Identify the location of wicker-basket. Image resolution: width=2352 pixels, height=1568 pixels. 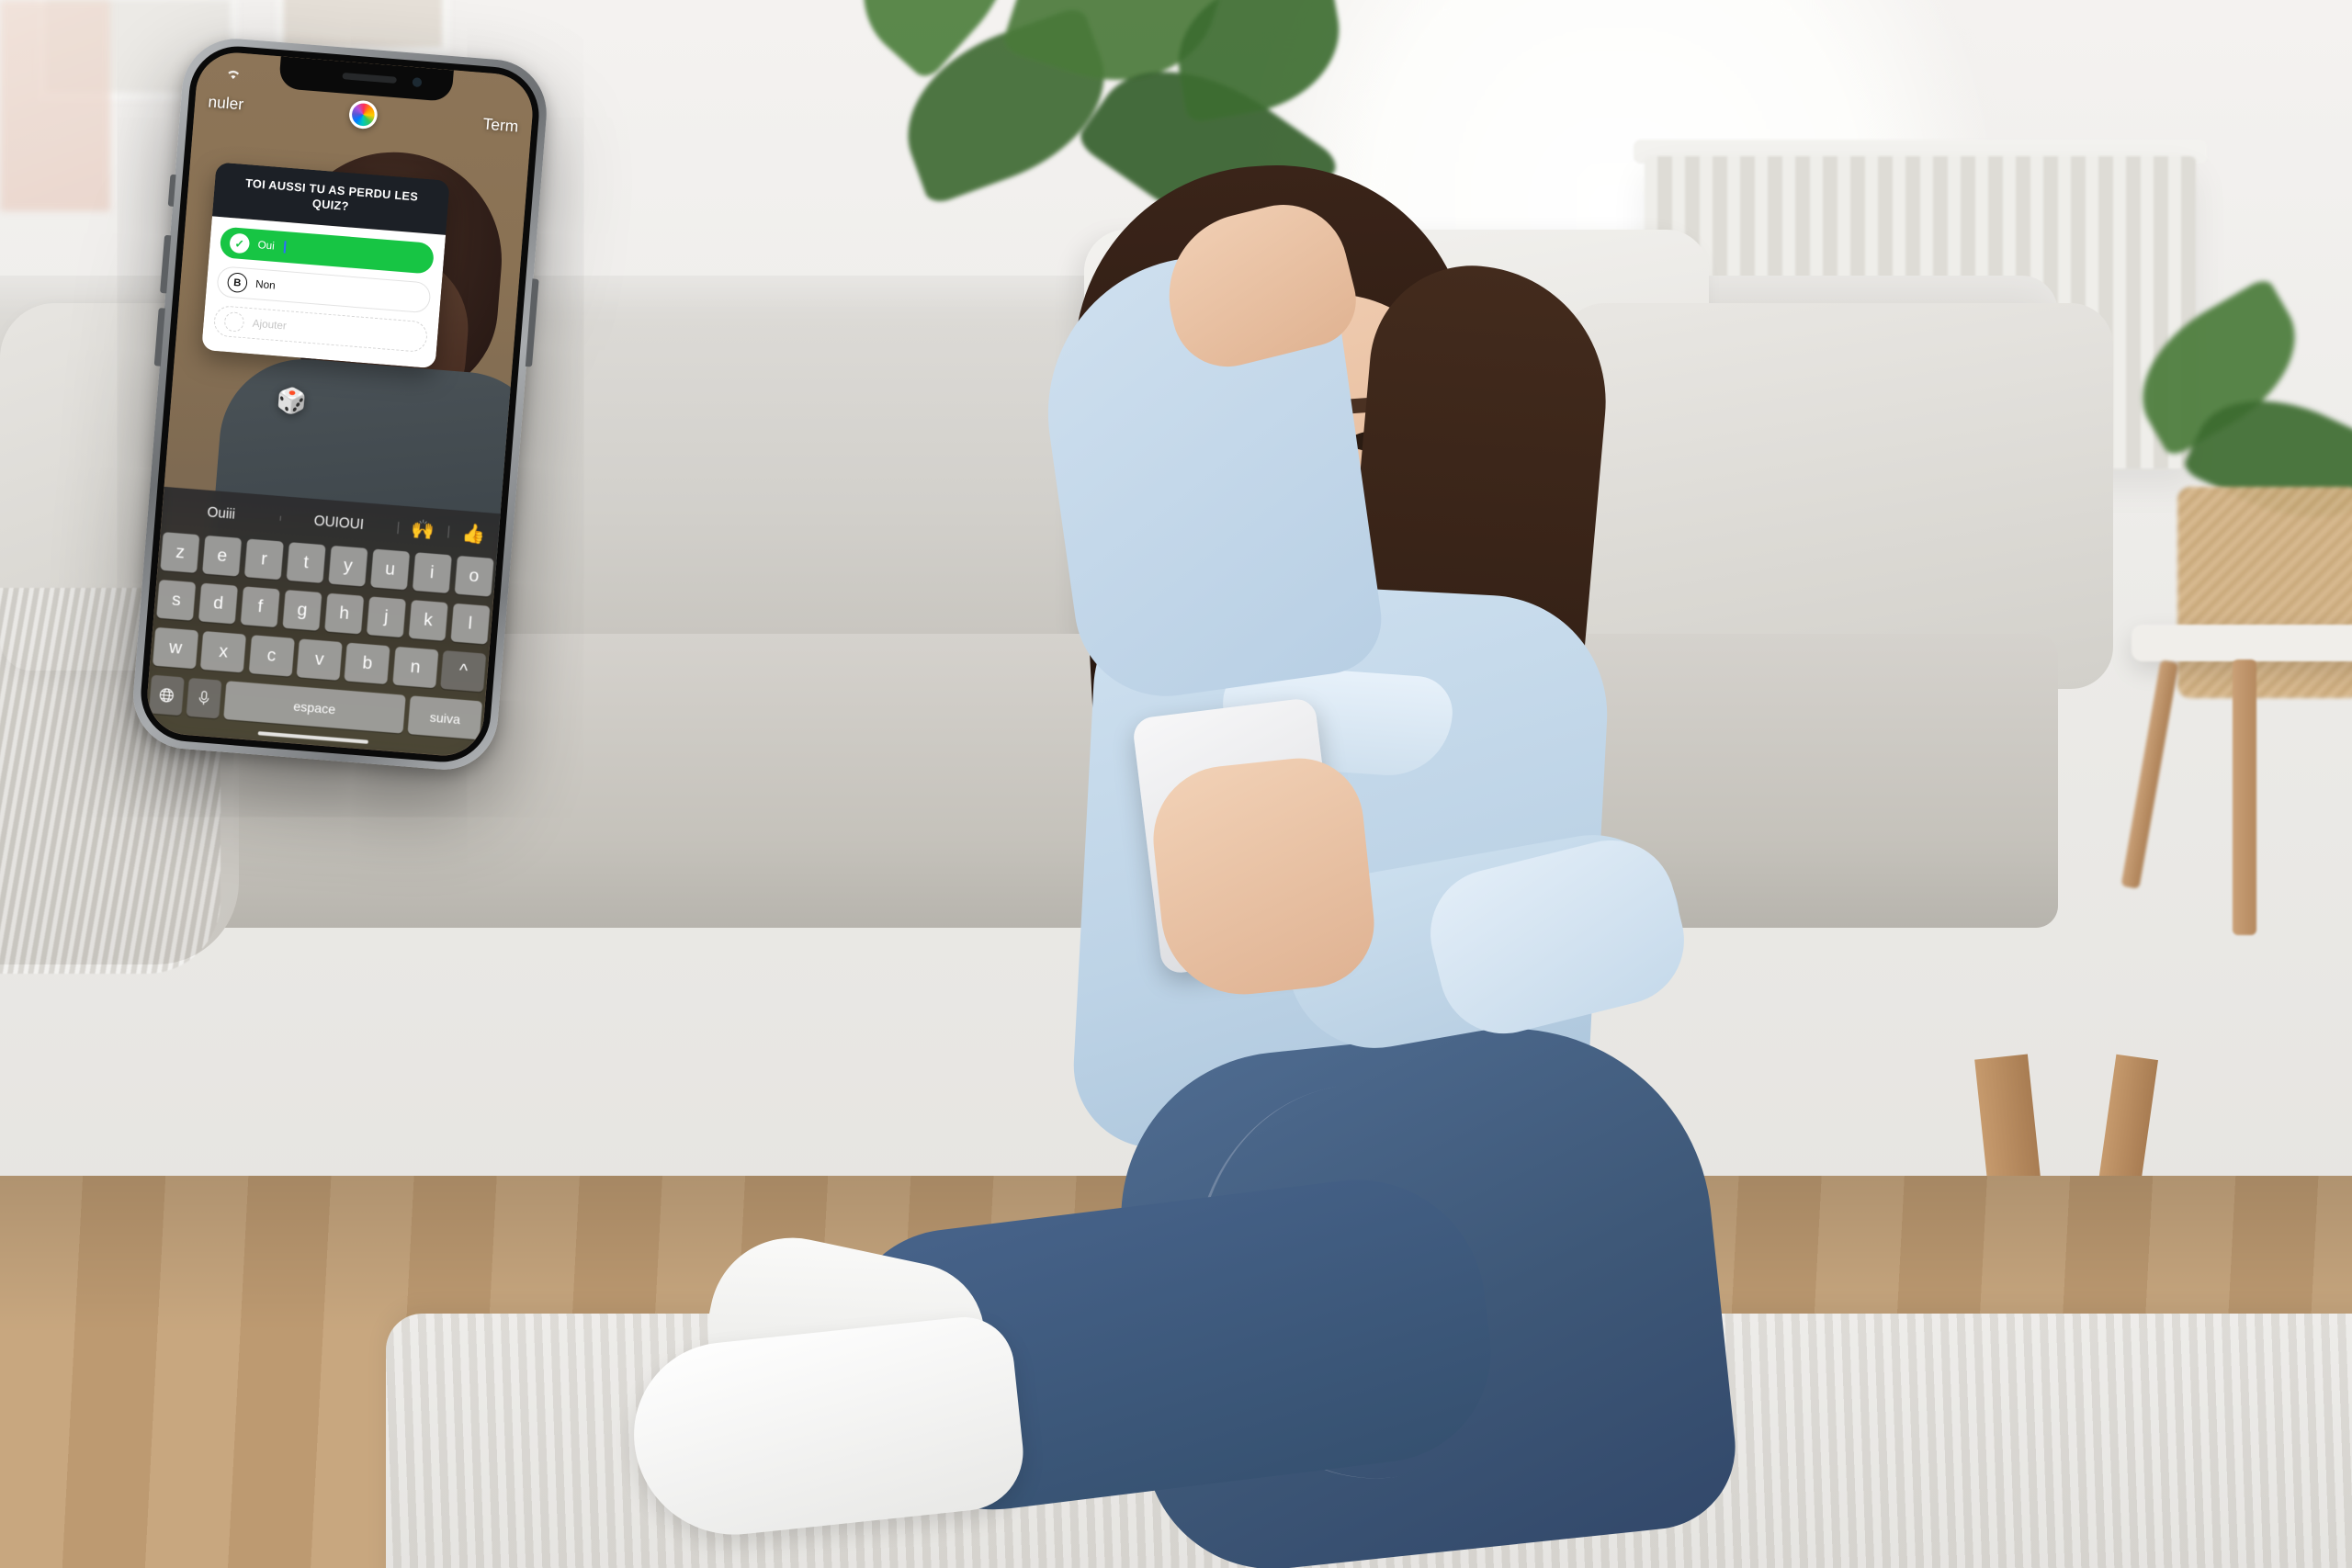
(2264, 592).